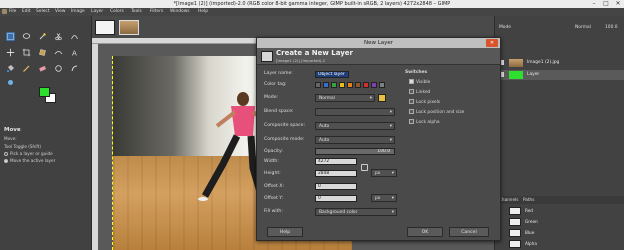 The width and height of the screenshot is (624, 250). Describe the element at coordinates (336, 173) in the screenshot. I see `height-input: 2848` at that location.